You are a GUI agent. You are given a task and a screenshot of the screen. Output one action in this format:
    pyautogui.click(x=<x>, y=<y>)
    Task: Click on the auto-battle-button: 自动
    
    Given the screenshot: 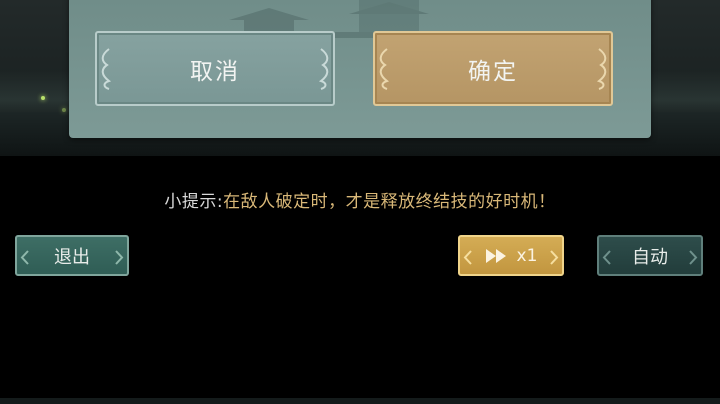 What is the action you would take?
    pyautogui.click(x=650, y=255)
    